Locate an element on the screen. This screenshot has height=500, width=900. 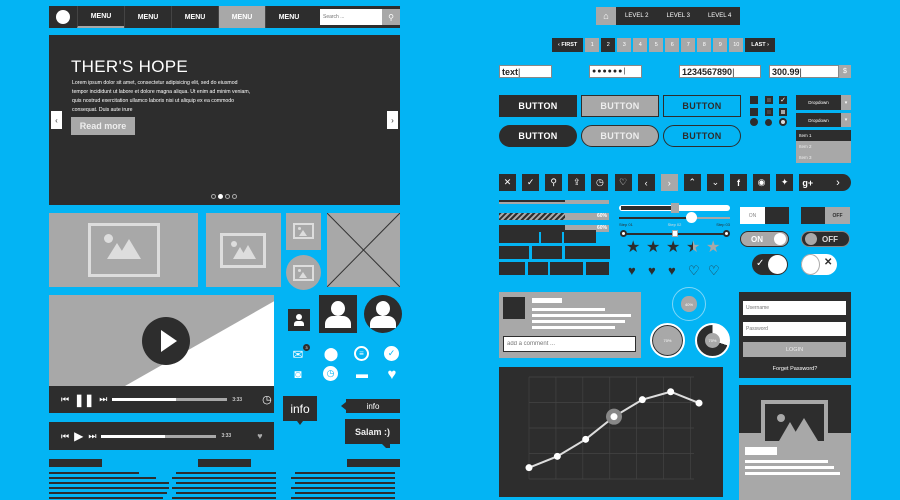
menu-item-3: MENU is located at coordinates (194, 17).